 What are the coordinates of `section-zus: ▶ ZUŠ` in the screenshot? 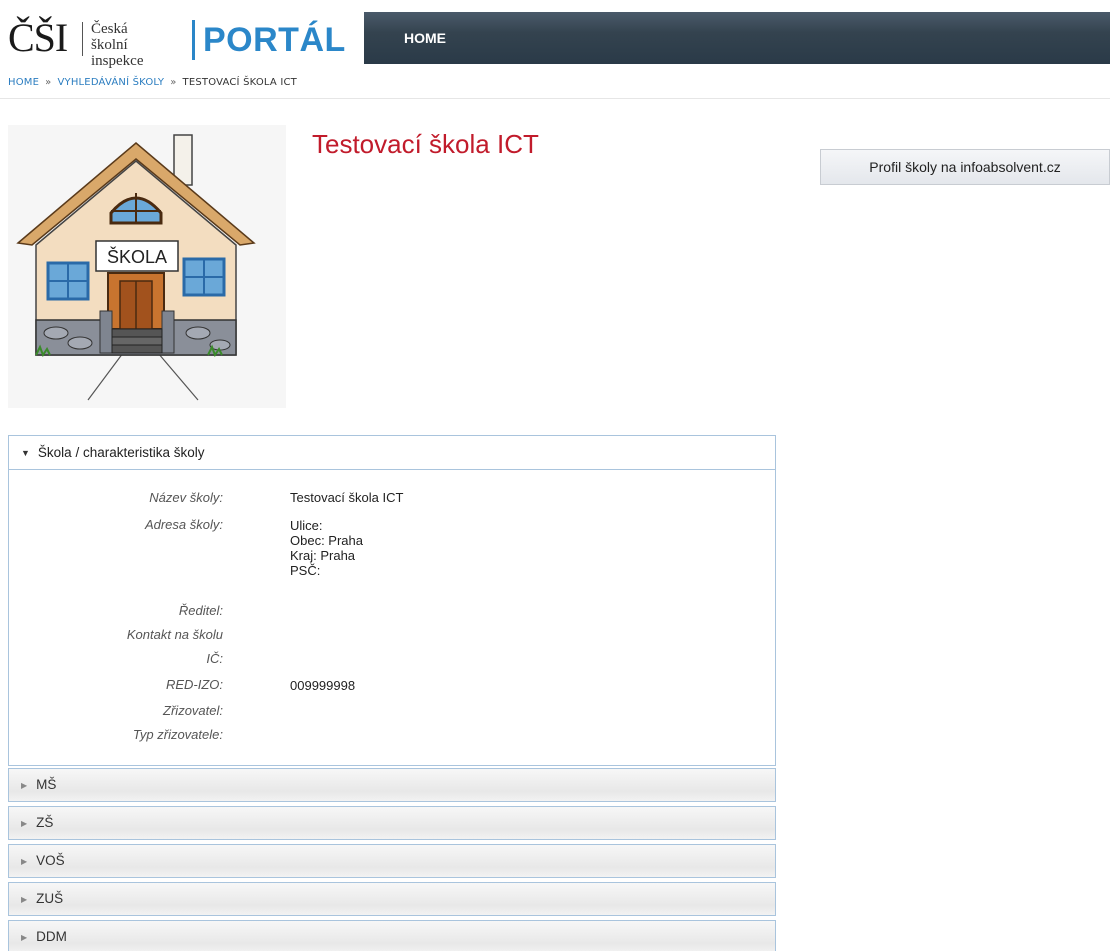 It's located at (392, 899).